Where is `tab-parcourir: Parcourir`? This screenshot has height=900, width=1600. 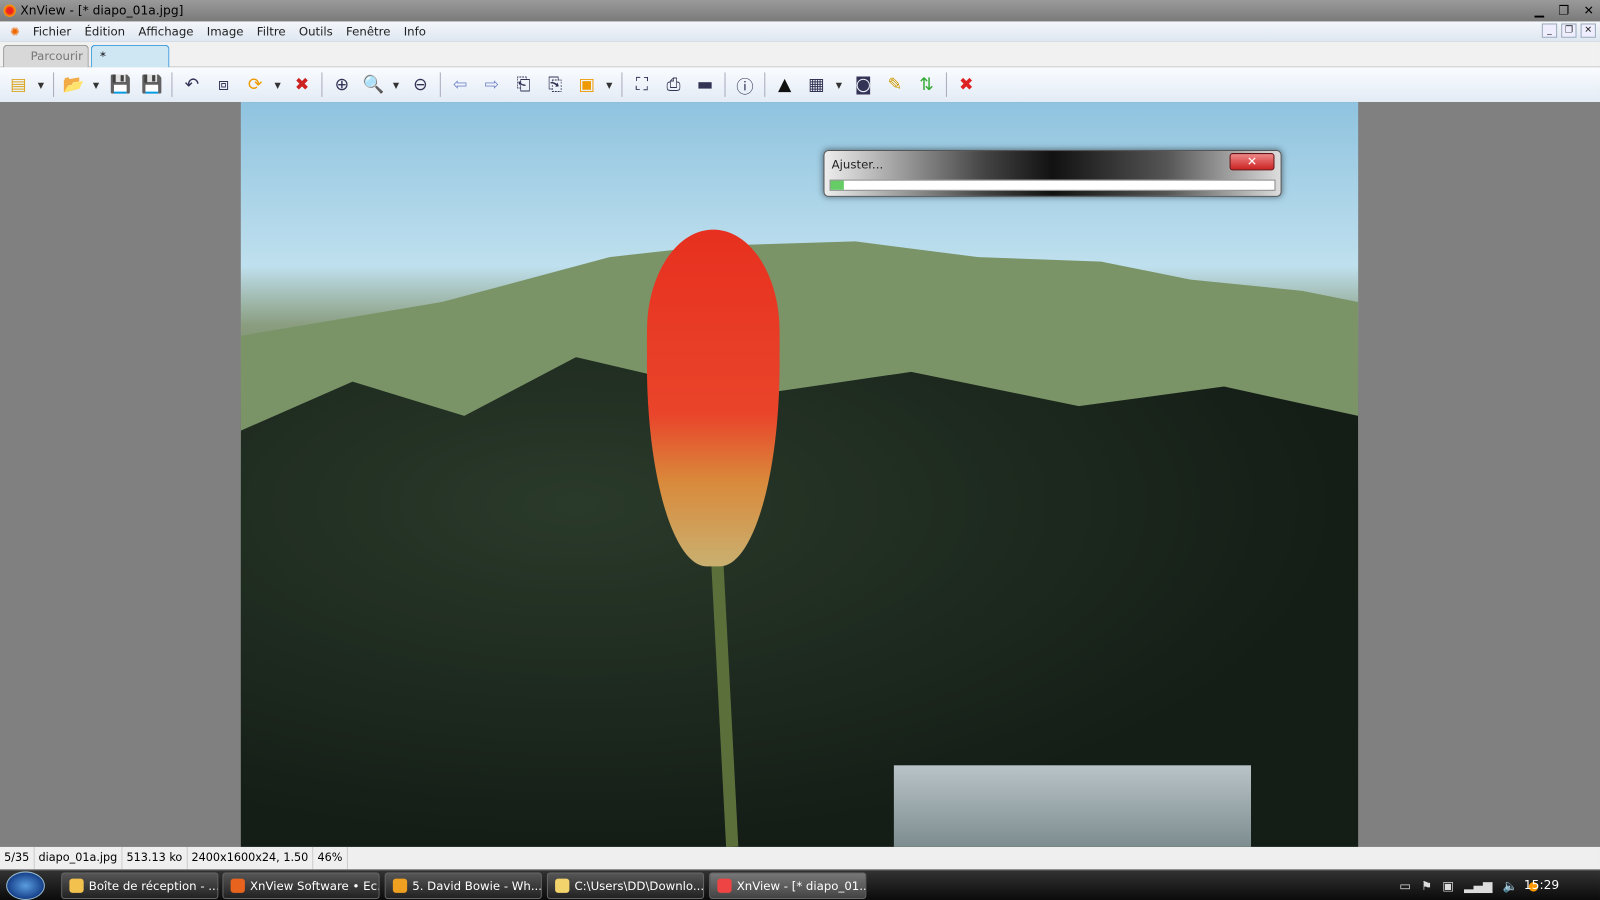 tab-parcourir: Parcourir is located at coordinates (46, 56).